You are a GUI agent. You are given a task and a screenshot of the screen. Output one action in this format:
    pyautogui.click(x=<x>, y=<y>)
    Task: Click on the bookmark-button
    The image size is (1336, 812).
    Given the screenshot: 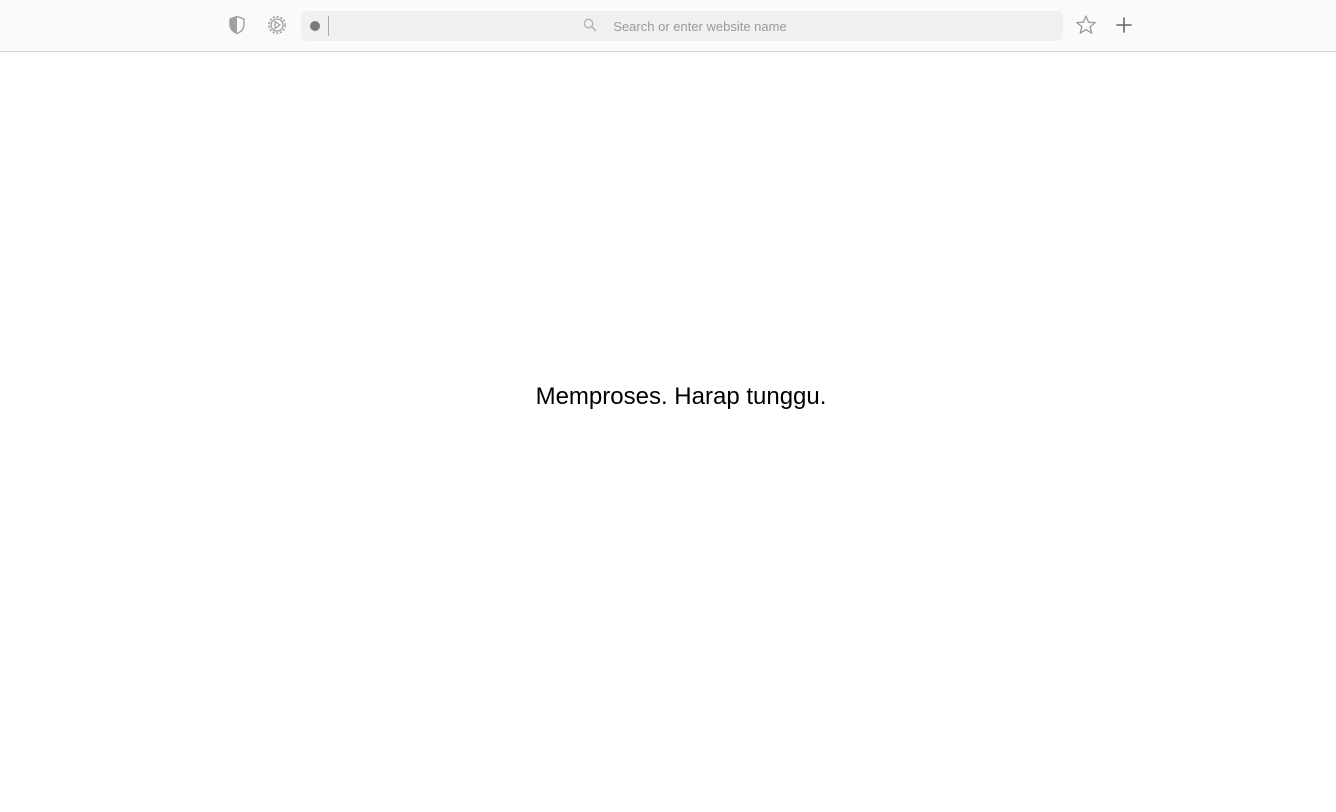 What is the action you would take?
    pyautogui.click(x=1086, y=25)
    